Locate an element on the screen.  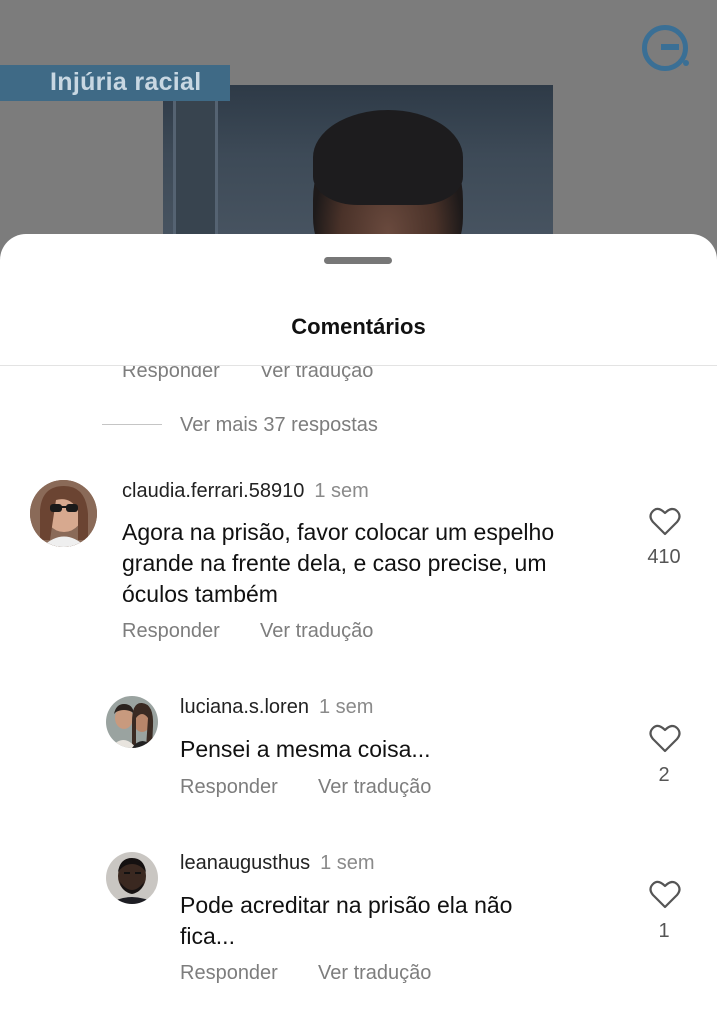
comment-username: leanaugusthus 1 sem is located at coordinates (277, 863).